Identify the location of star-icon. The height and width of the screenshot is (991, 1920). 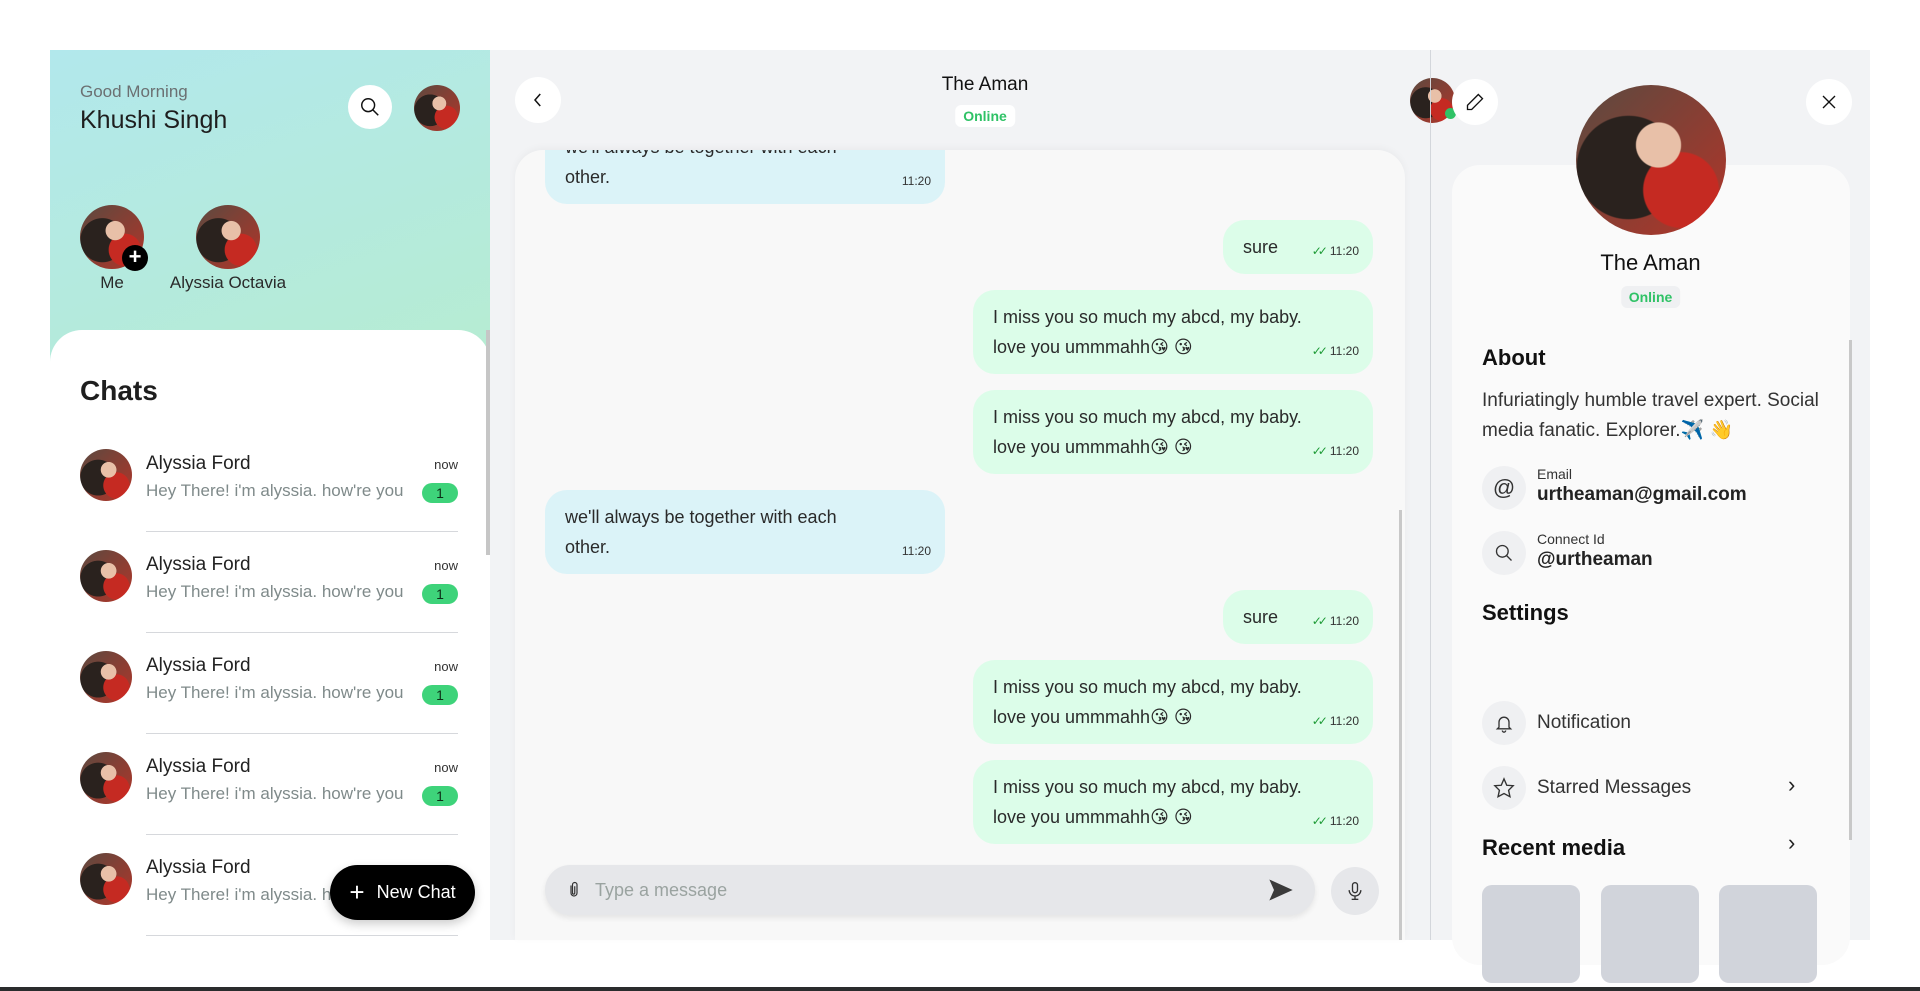
(1504, 788).